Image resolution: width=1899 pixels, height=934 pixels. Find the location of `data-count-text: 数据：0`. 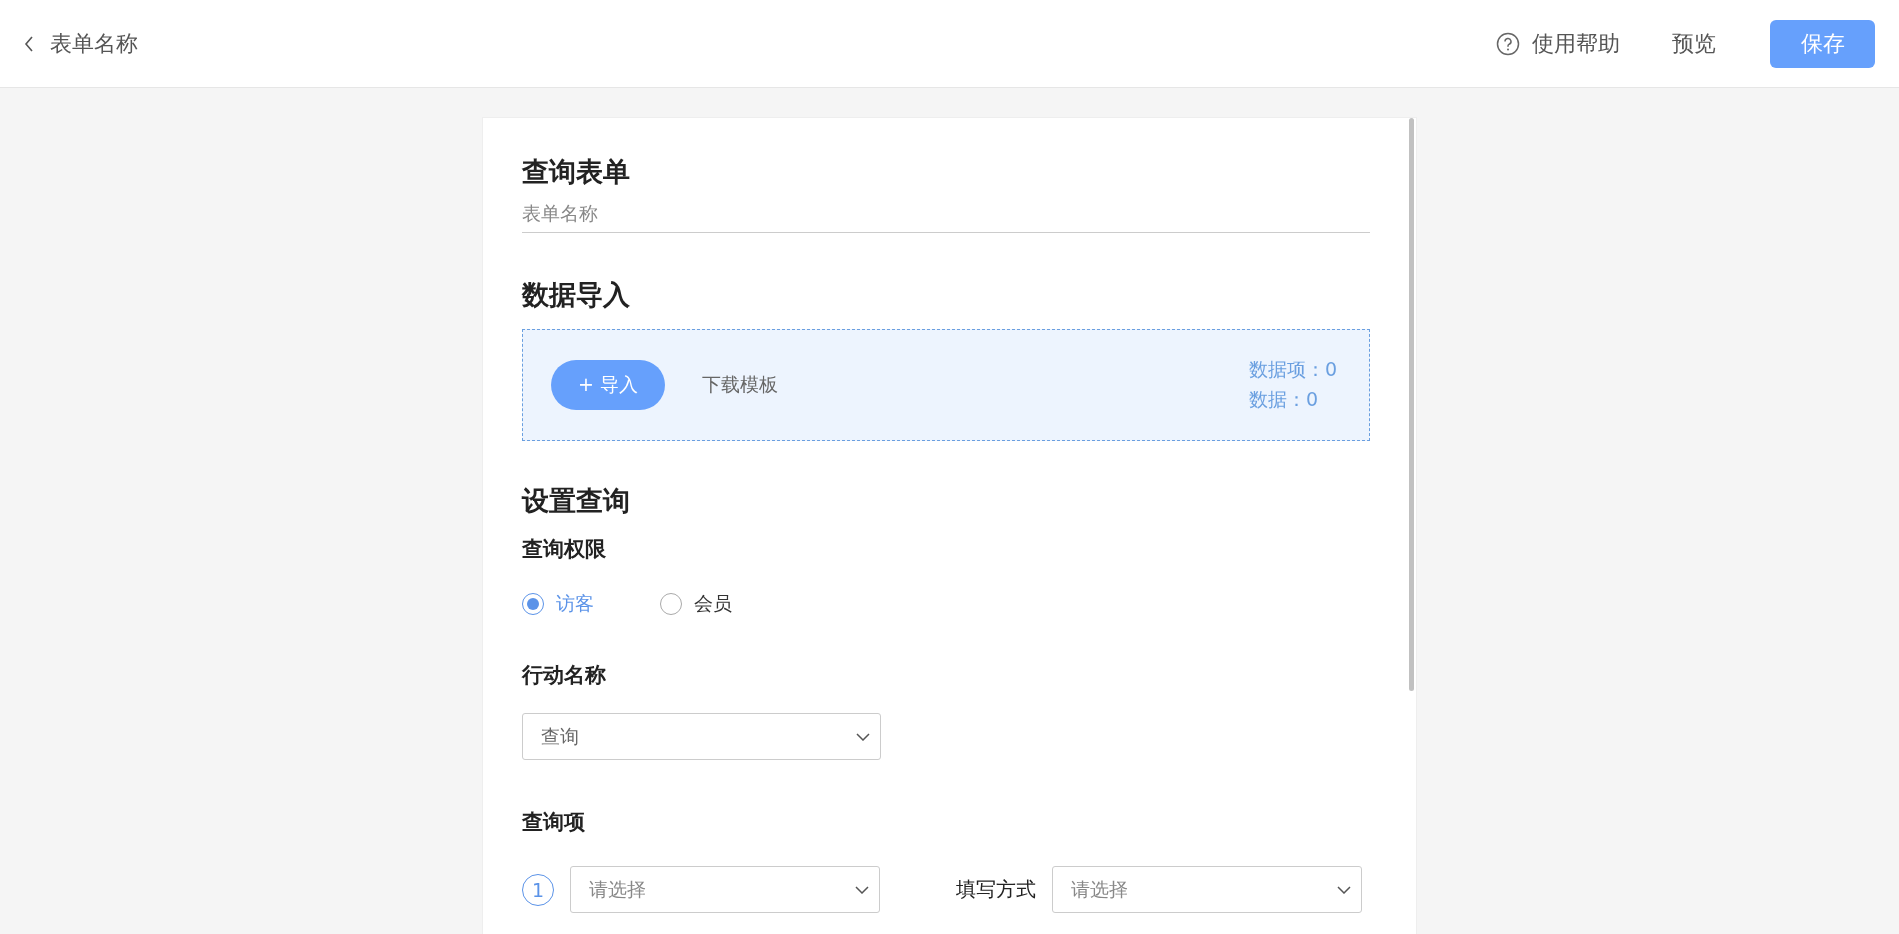

data-count-text: 数据：0 is located at coordinates (1283, 399).